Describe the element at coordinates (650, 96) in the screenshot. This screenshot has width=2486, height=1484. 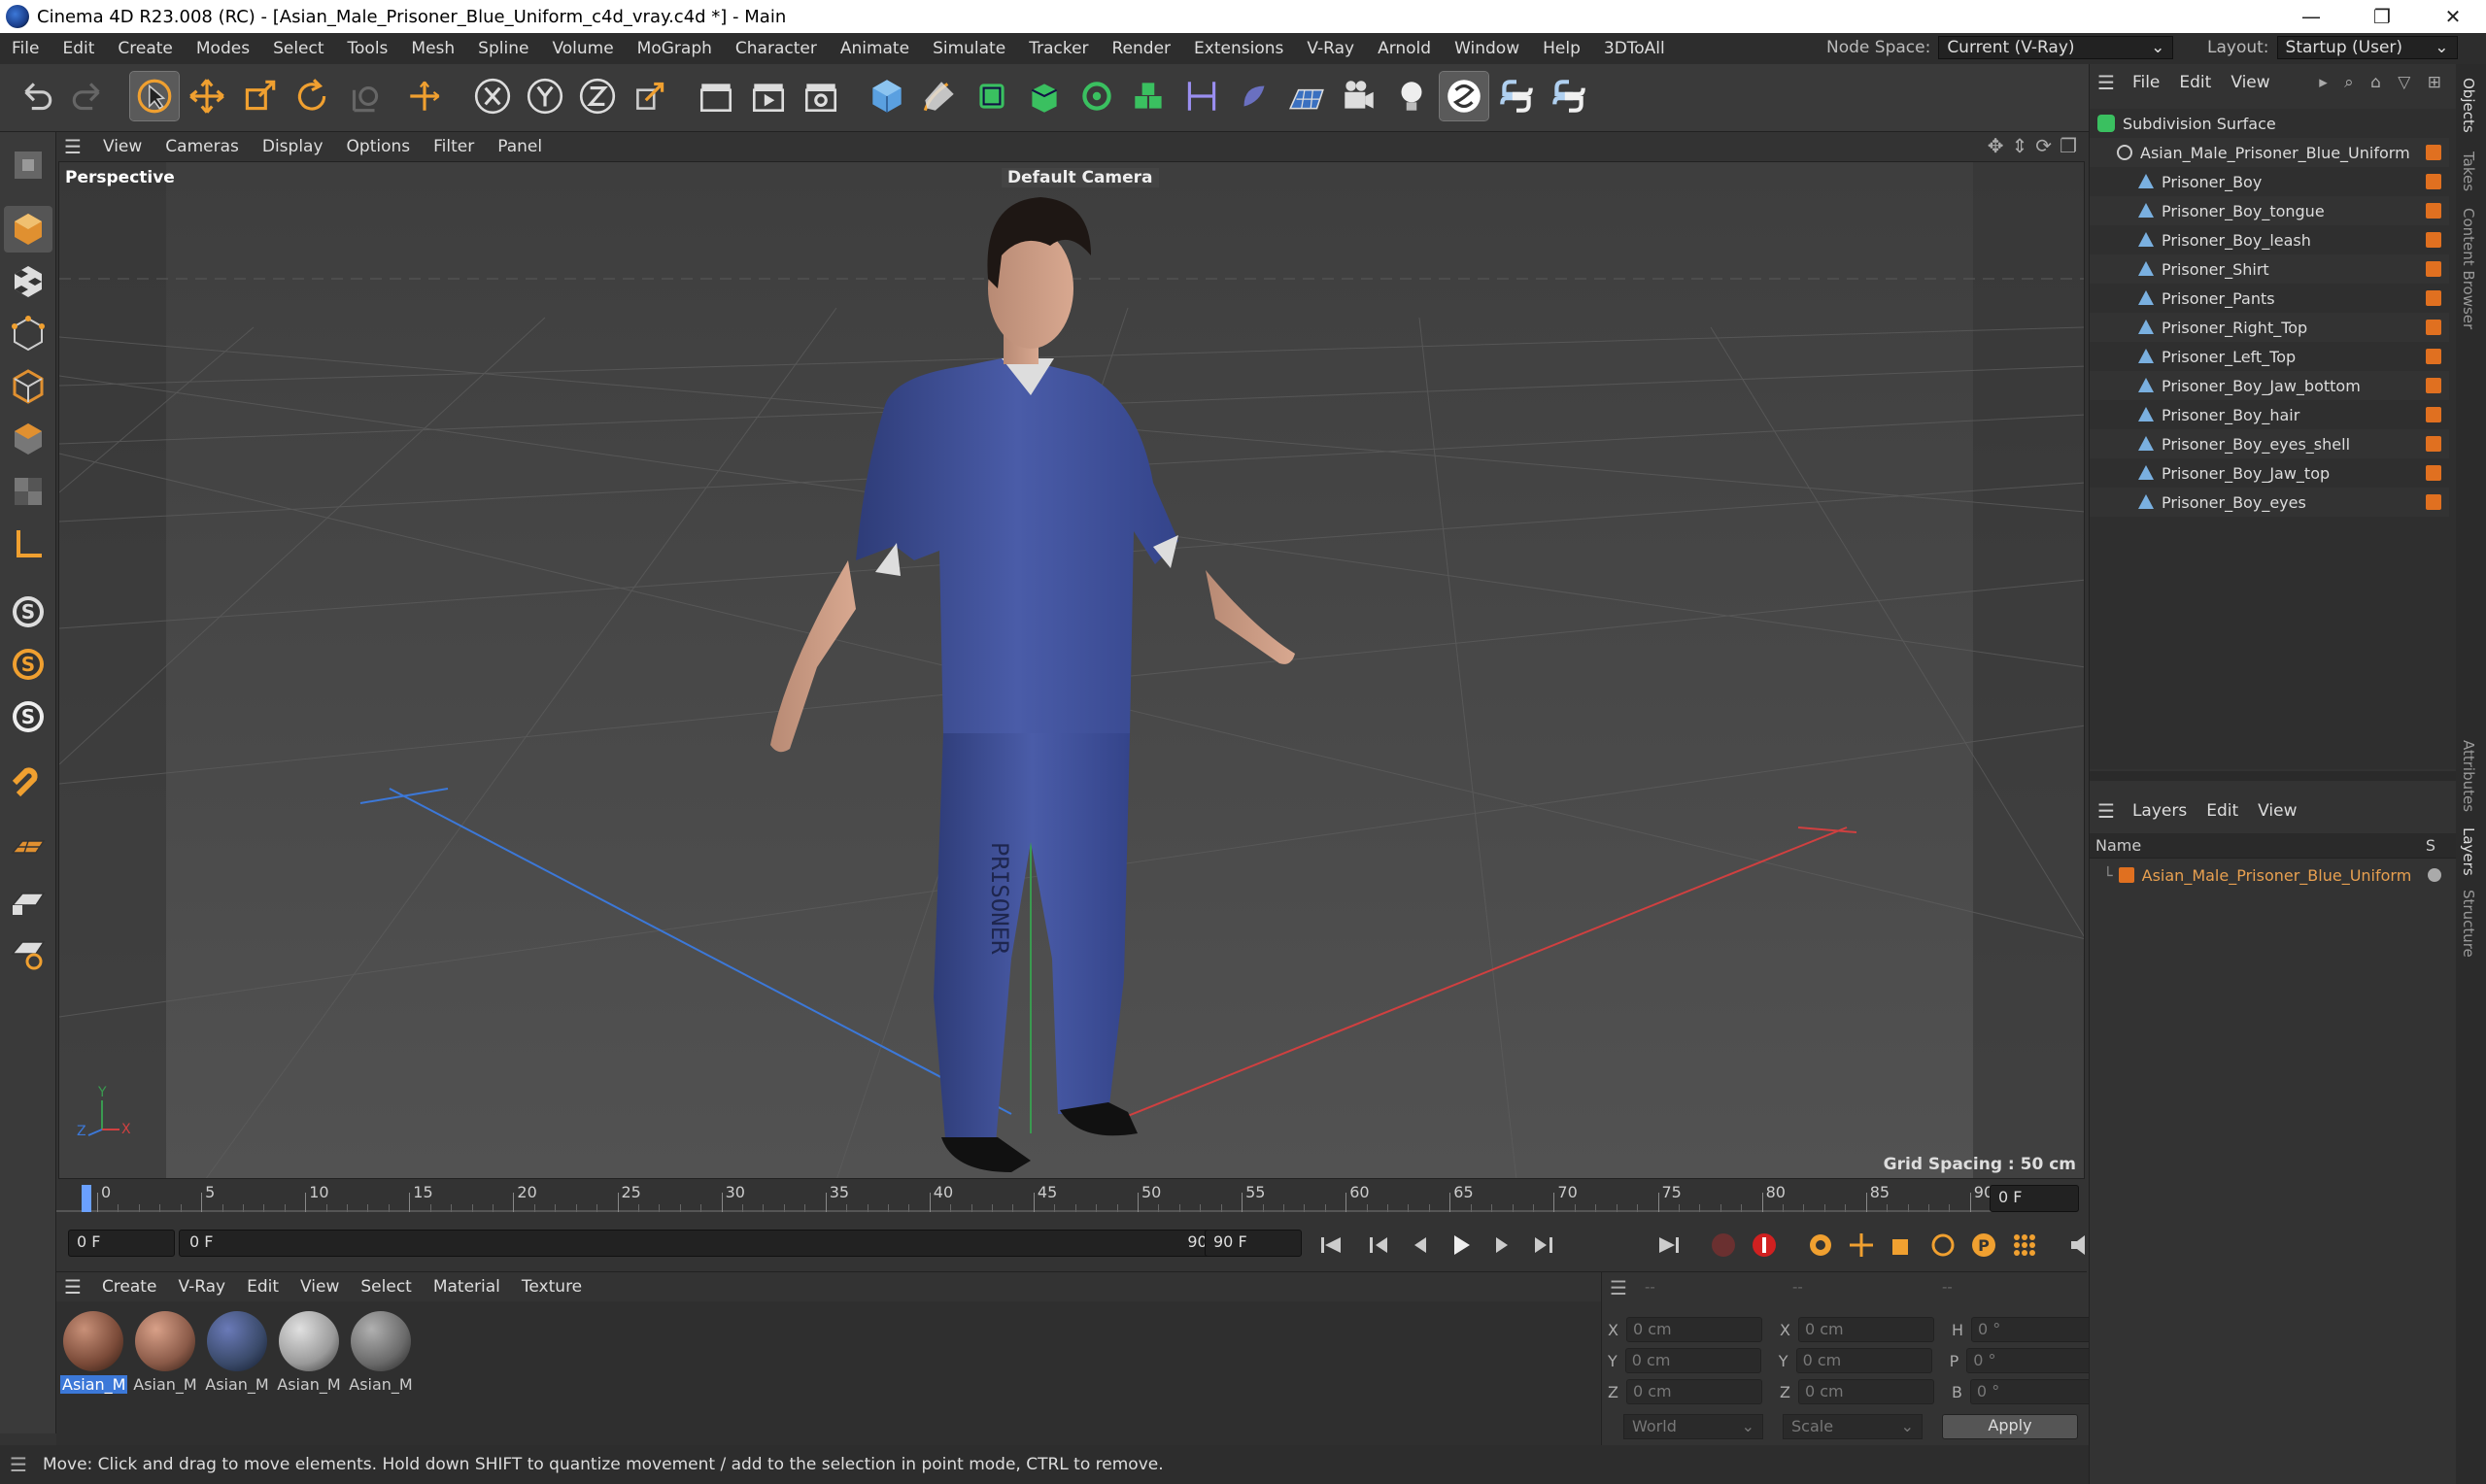
I see `coordinate-system-button` at that location.